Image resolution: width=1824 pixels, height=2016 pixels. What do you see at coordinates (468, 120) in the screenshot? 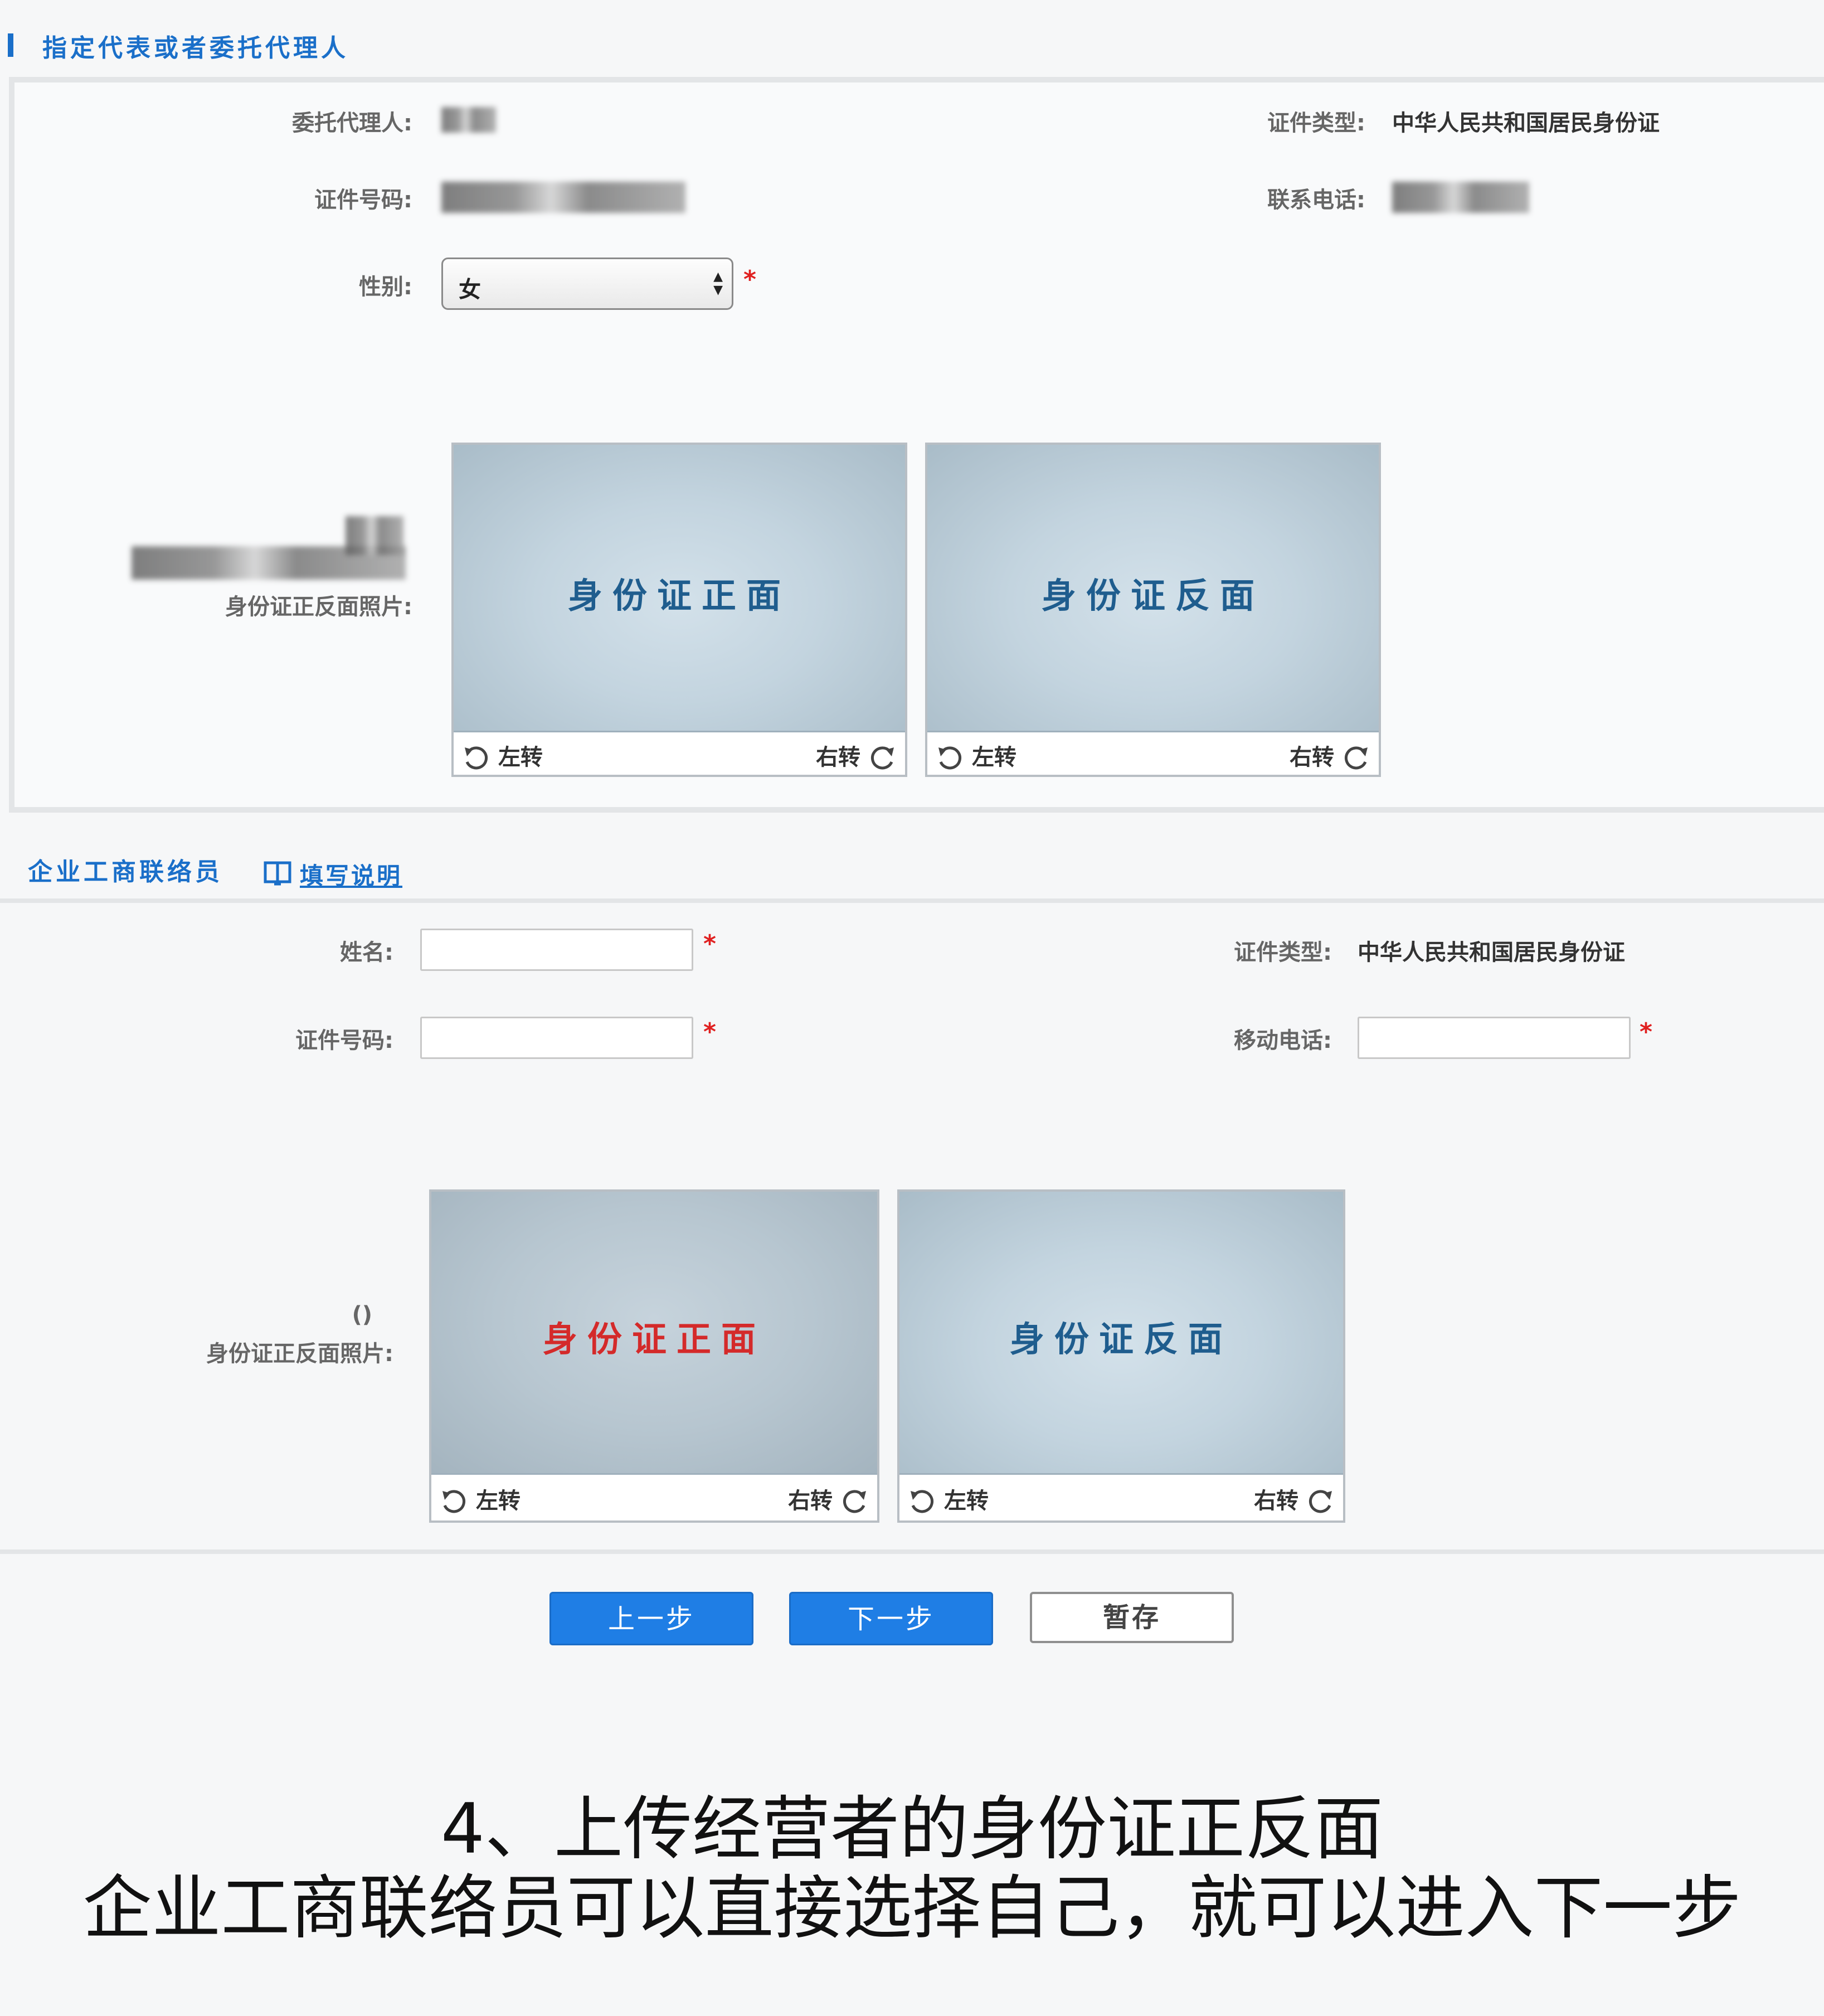
I see `agent-name-redacted` at bounding box center [468, 120].